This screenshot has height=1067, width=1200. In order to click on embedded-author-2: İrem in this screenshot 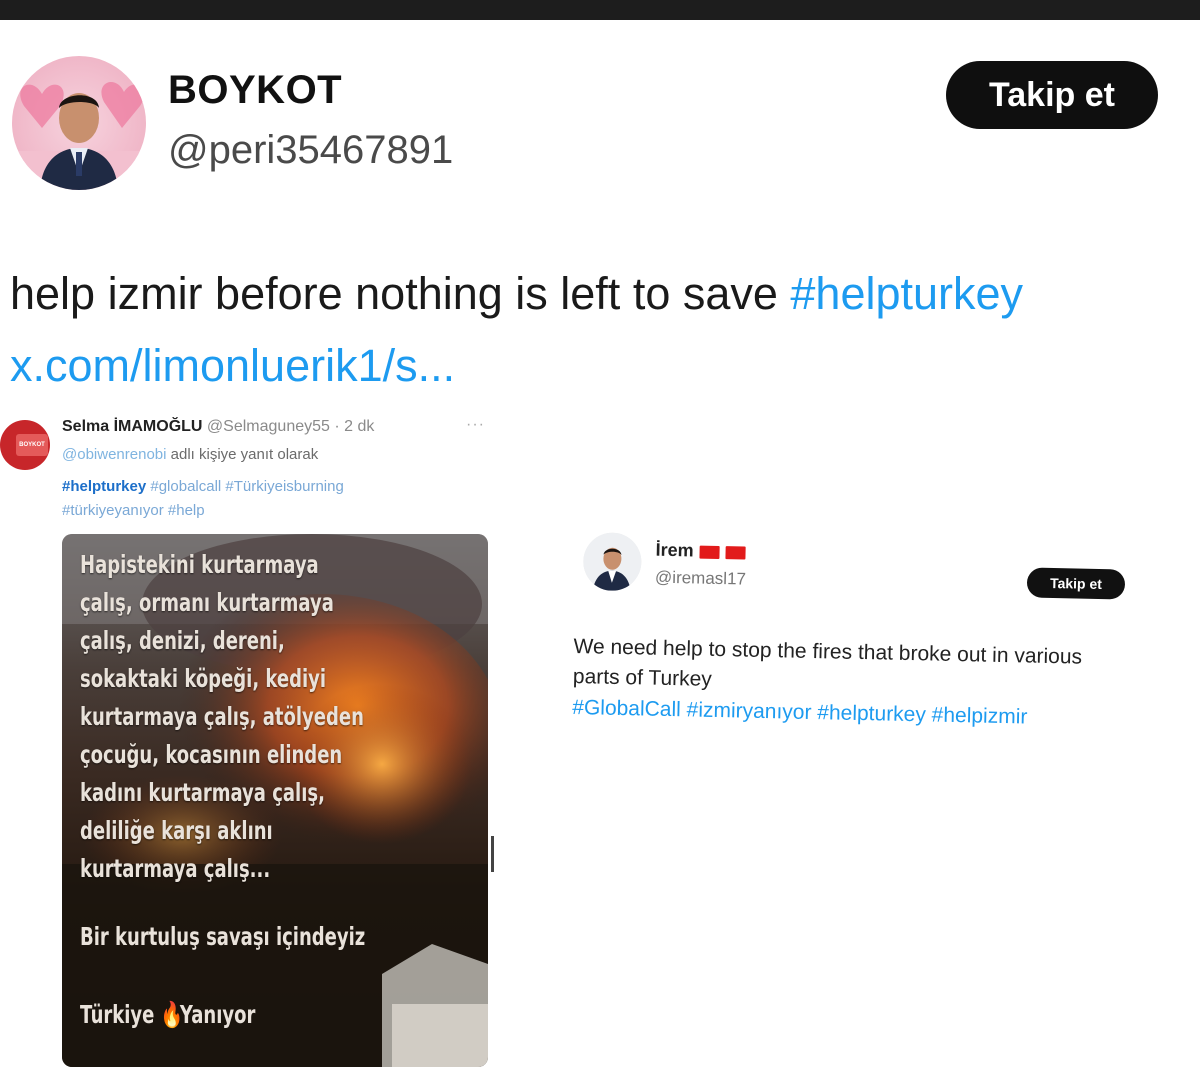, I will do `click(700, 551)`.